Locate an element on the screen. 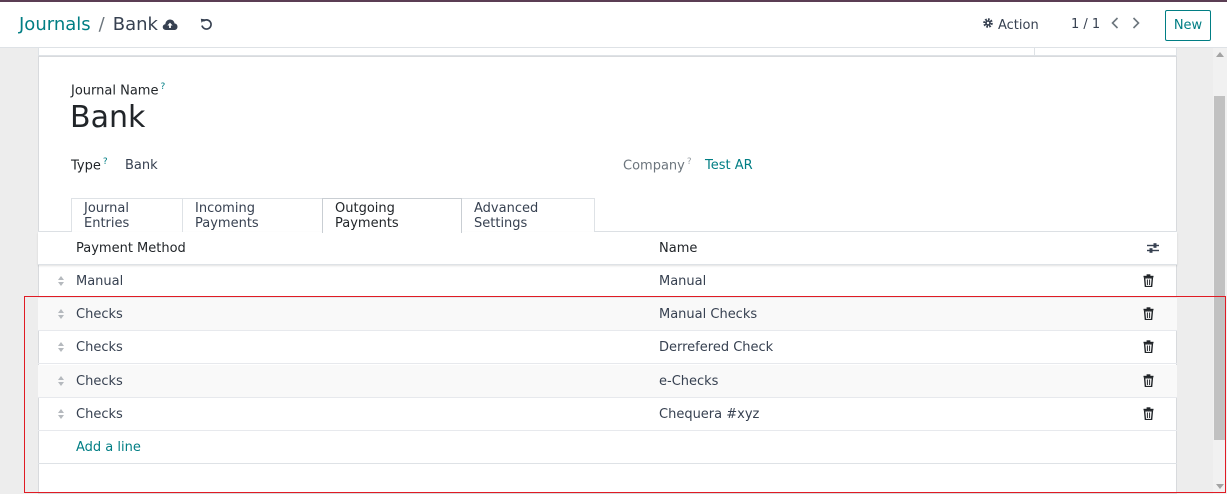  table-row: Manual Manual is located at coordinates (607, 281).